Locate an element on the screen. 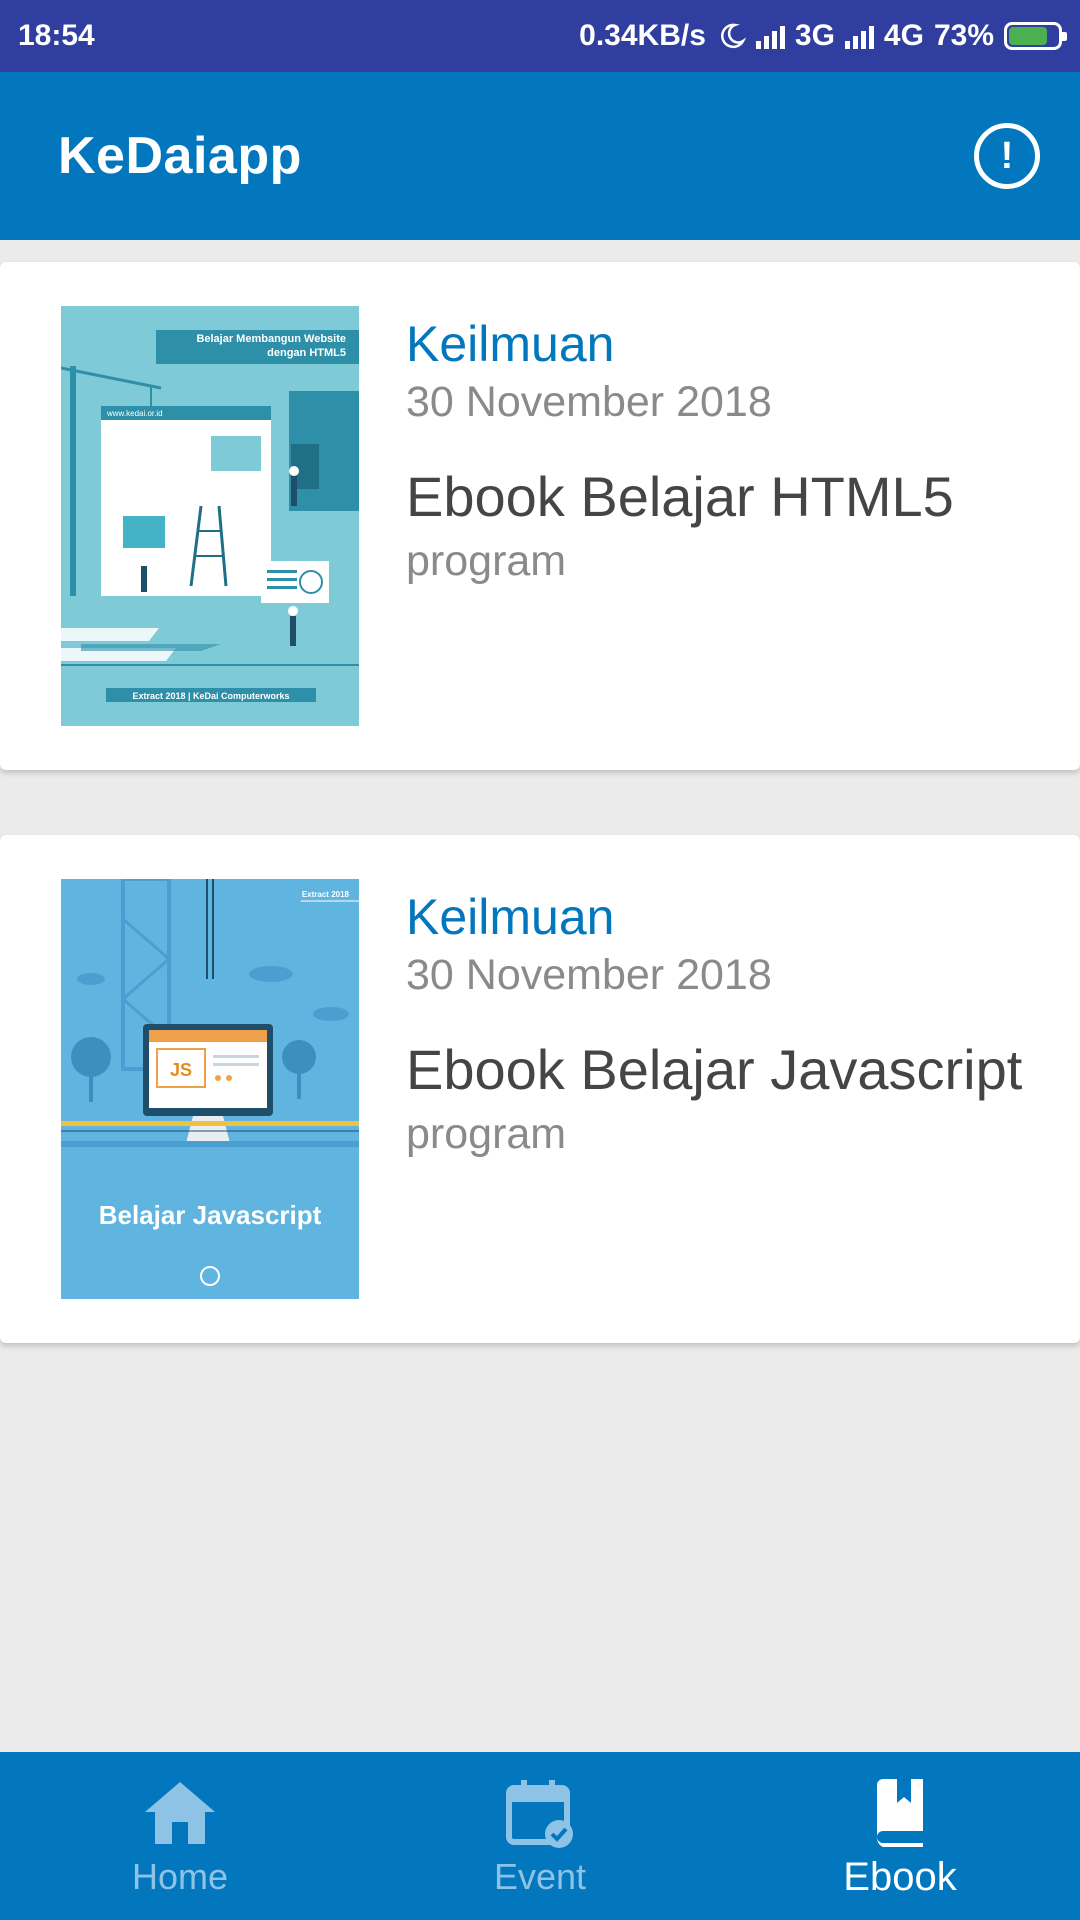 This screenshot has width=1080, height=1920. battery-icon is located at coordinates (1035, 36).